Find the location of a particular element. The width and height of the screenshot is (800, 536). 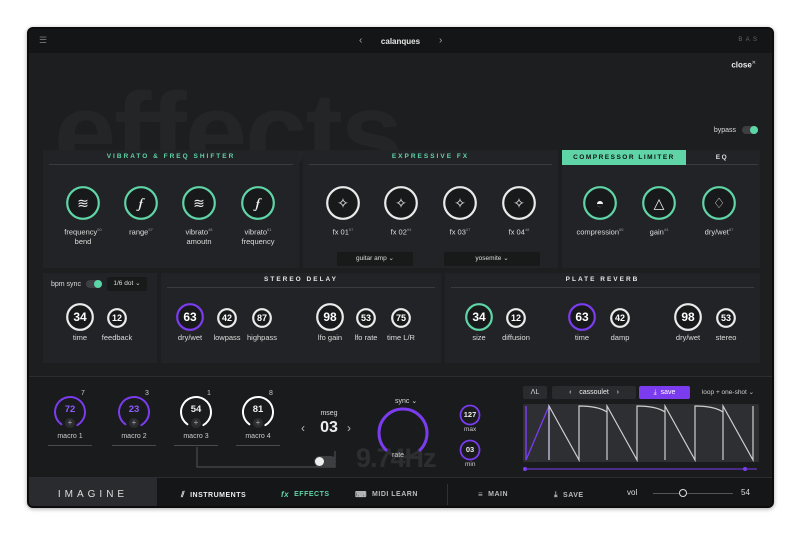

bpm-division-dropdown: 1/6 dot ⌄ is located at coordinates (126, 284).